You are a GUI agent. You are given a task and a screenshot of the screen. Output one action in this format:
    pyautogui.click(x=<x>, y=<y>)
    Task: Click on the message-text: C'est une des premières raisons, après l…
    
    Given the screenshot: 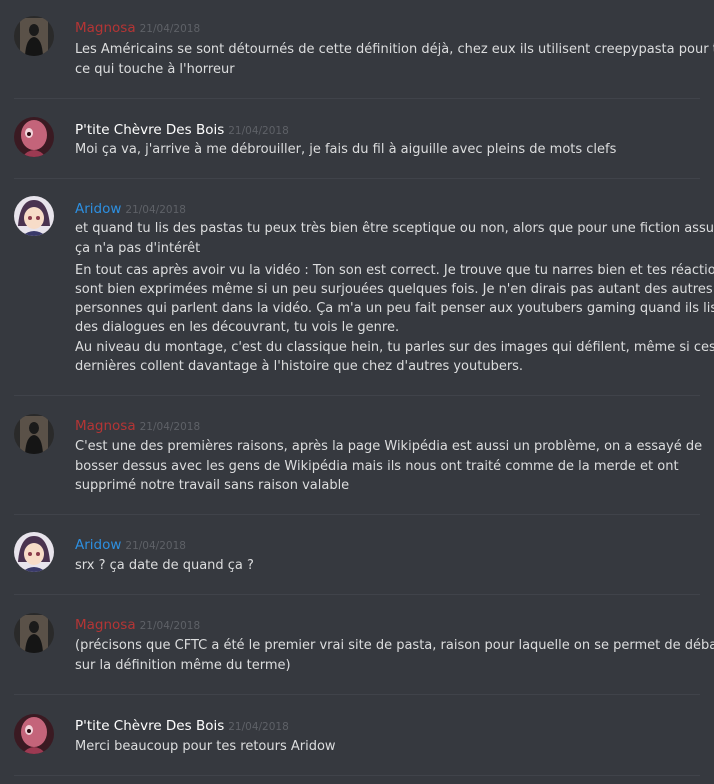 What is the action you would take?
    pyautogui.click(x=389, y=446)
    